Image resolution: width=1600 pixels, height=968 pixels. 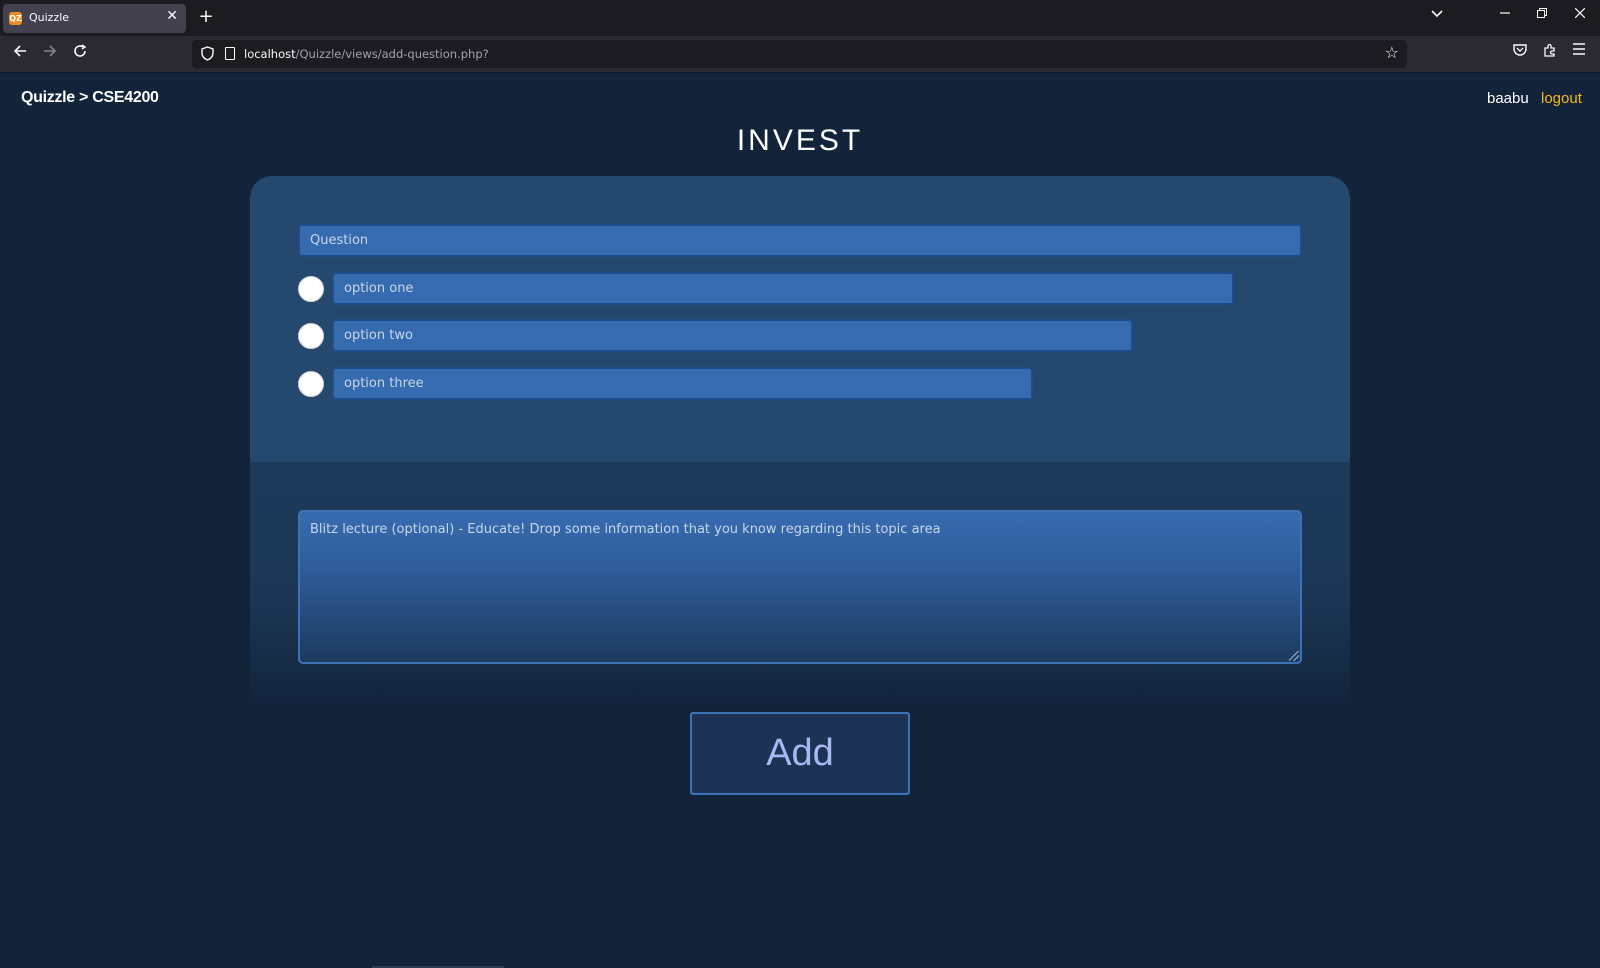 I want to click on question-input, so click(x=800, y=240).